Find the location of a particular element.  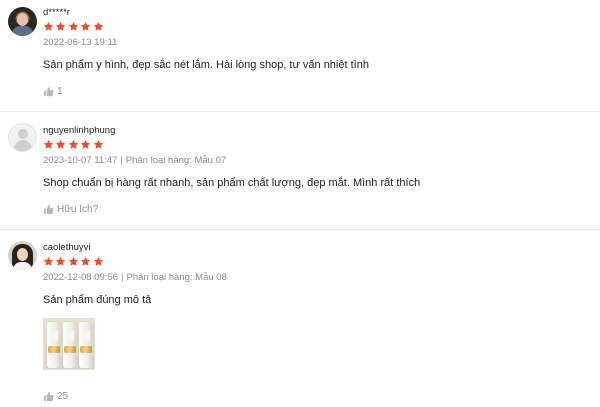

username: caolethuyvi is located at coordinates (67, 247).